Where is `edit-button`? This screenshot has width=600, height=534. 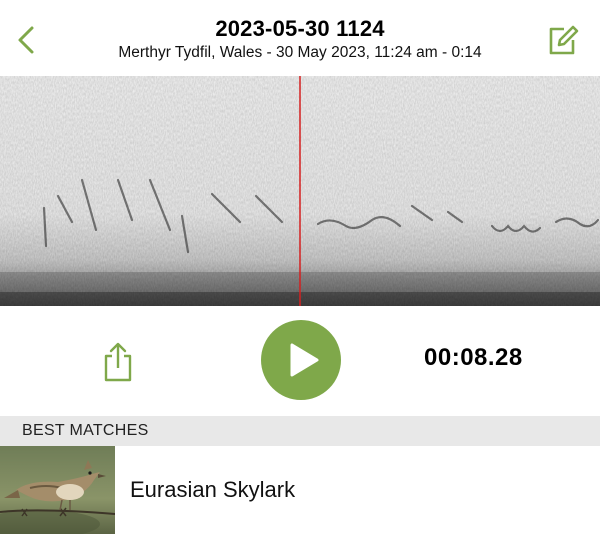
edit-button is located at coordinates (562, 40).